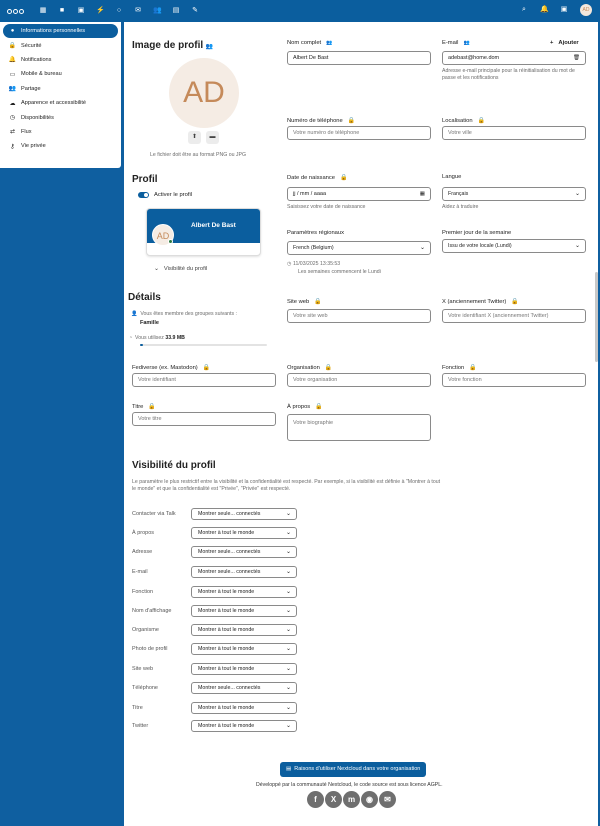  What do you see at coordinates (194, 137) in the screenshot?
I see `upload-icon: ⬆` at bounding box center [194, 137].